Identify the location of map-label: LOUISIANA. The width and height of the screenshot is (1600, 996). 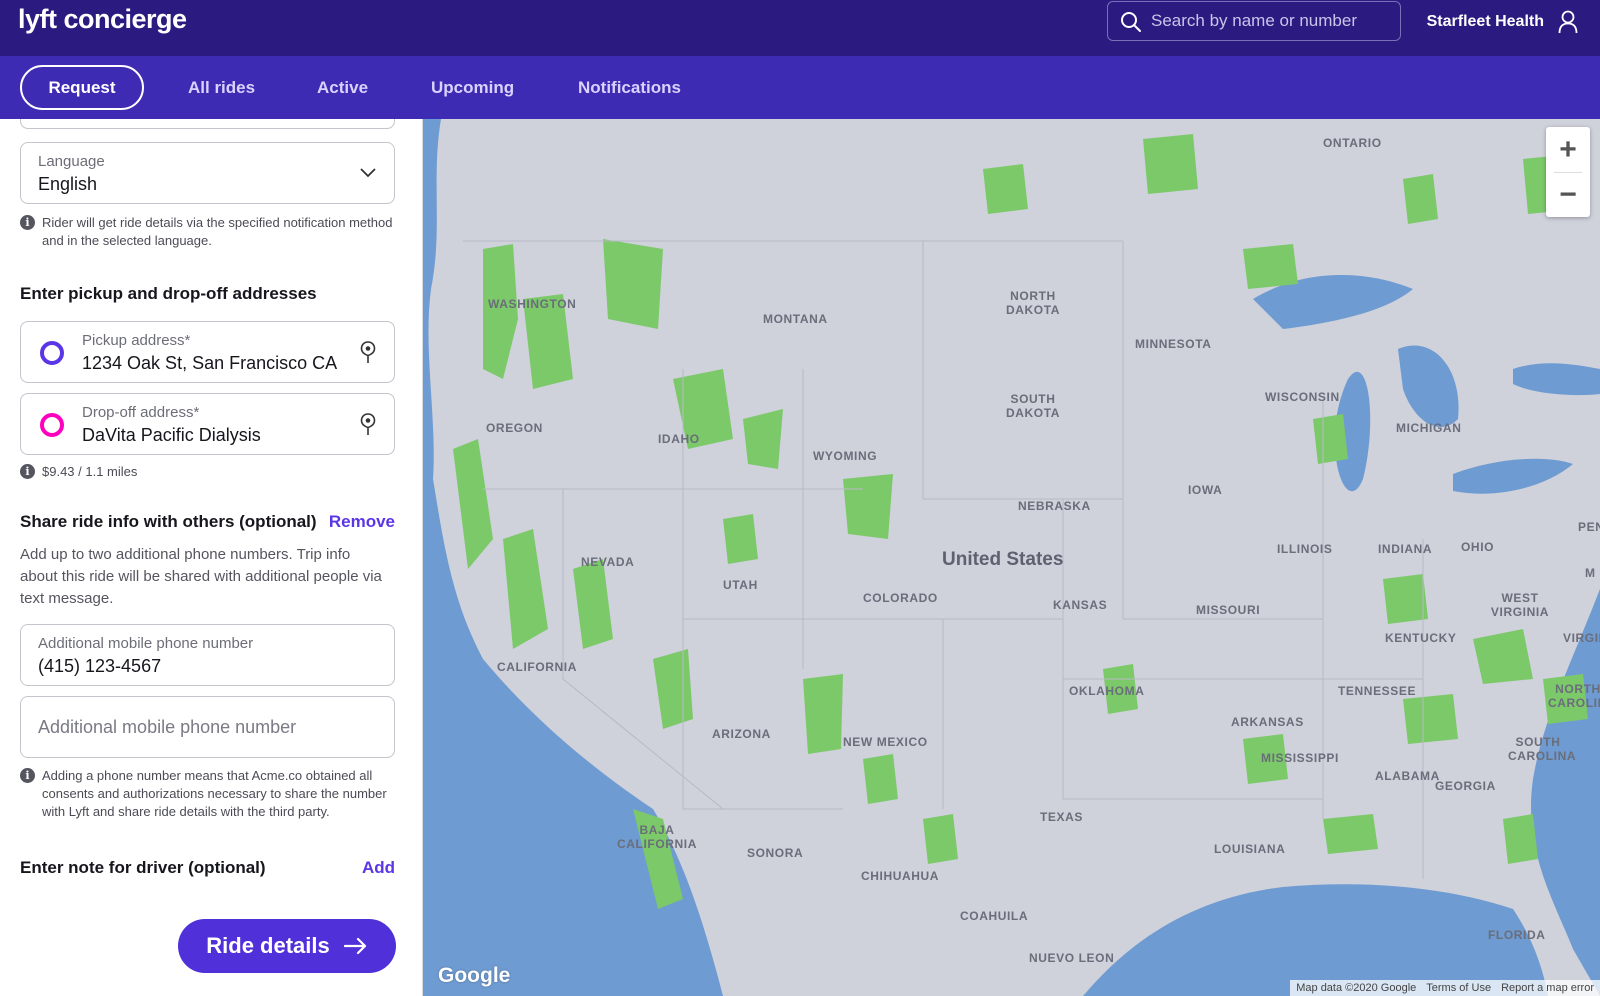
(1250, 849).